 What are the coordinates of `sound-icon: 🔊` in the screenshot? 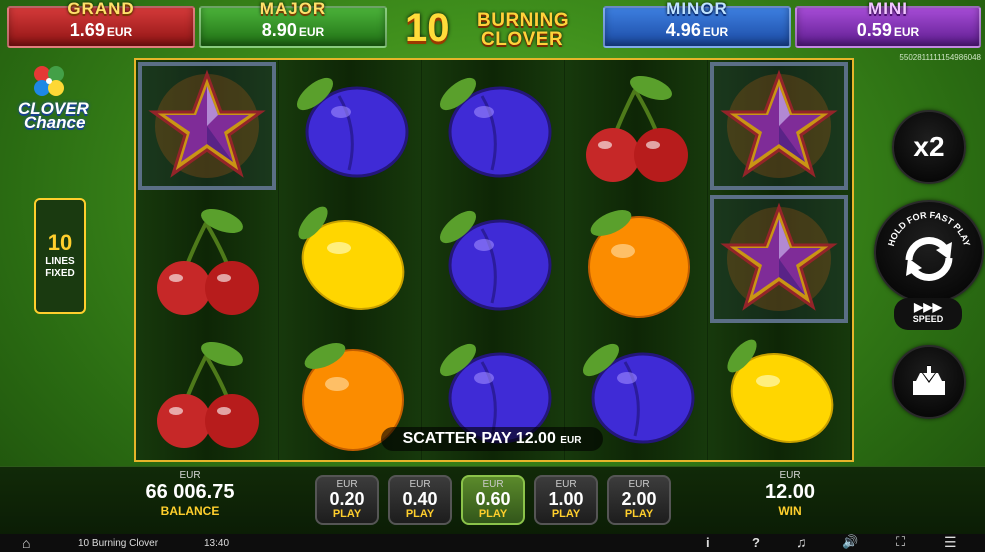 It's located at (850, 542).